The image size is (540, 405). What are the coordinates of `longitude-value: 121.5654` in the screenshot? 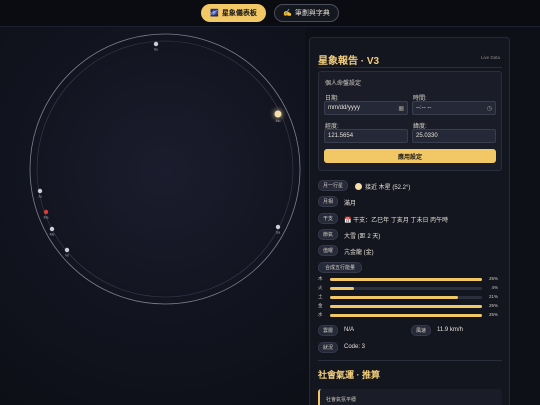 It's located at (341, 136).